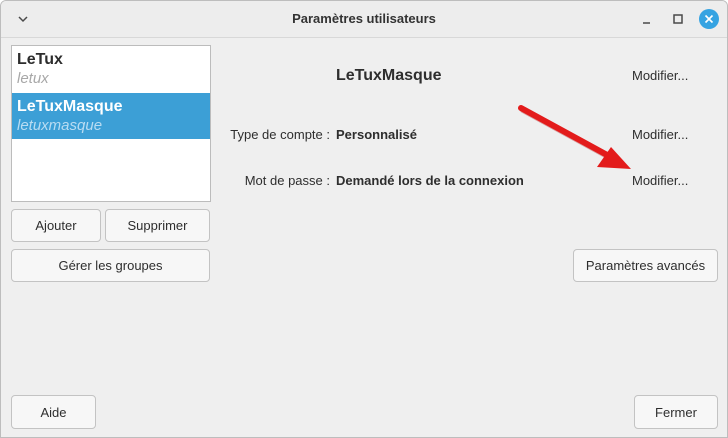 The width and height of the screenshot is (728, 438). What do you see at coordinates (56, 225) in the screenshot?
I see `add-user-button: Ajouter` at bounding box center [56, 225].